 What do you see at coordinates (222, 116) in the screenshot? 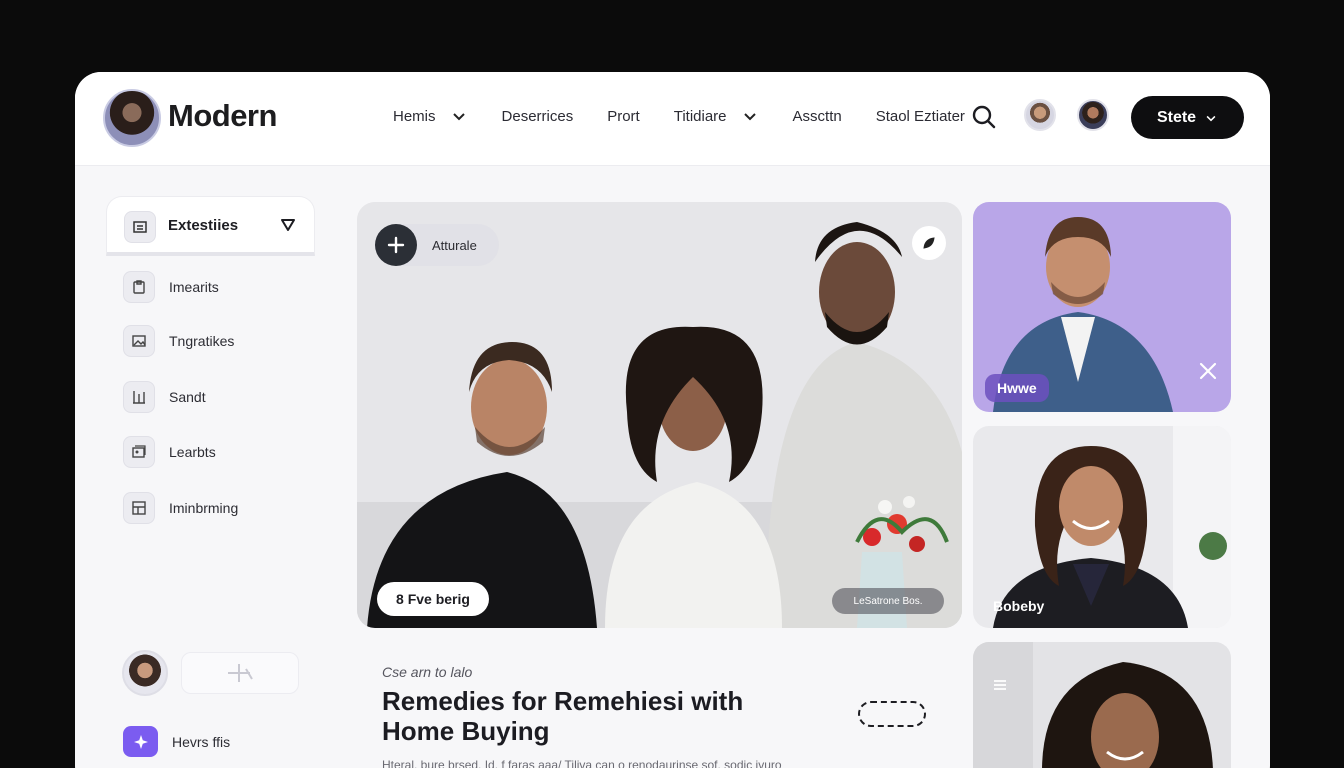
I see `brand-name: Modern` at bounding box center [222, 116].